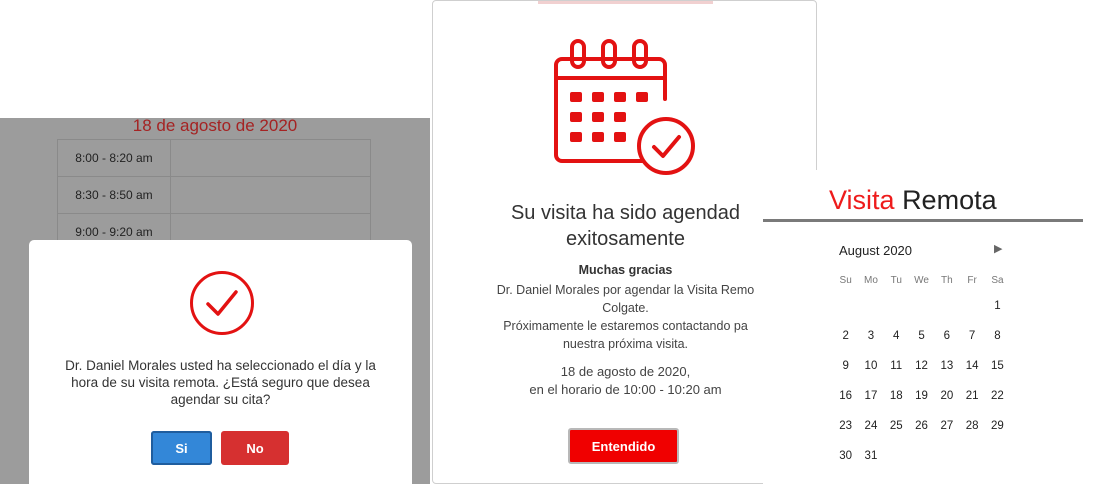 The height and width of the screenshot is (484, 1100). Describe the element at coordinates (114, 195) in the screenshot. I see `time-slot-label: 8:30 - 8:50 am` at that location.